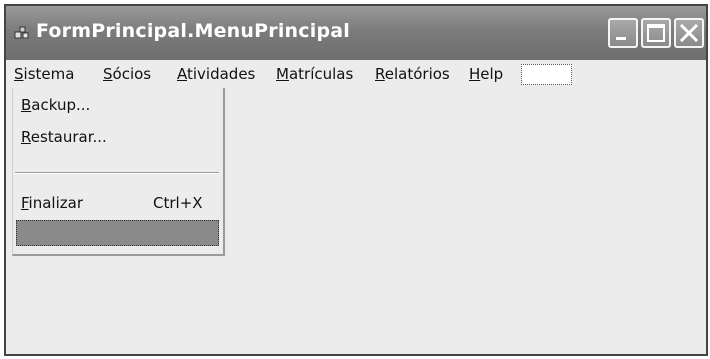 This screenshot has height=359, width=710. What do you see at coordinates (178, 203) in the screenshot?
I see `finalizar-shortcut: Ctrl+X` at bounding box center [178, 203].